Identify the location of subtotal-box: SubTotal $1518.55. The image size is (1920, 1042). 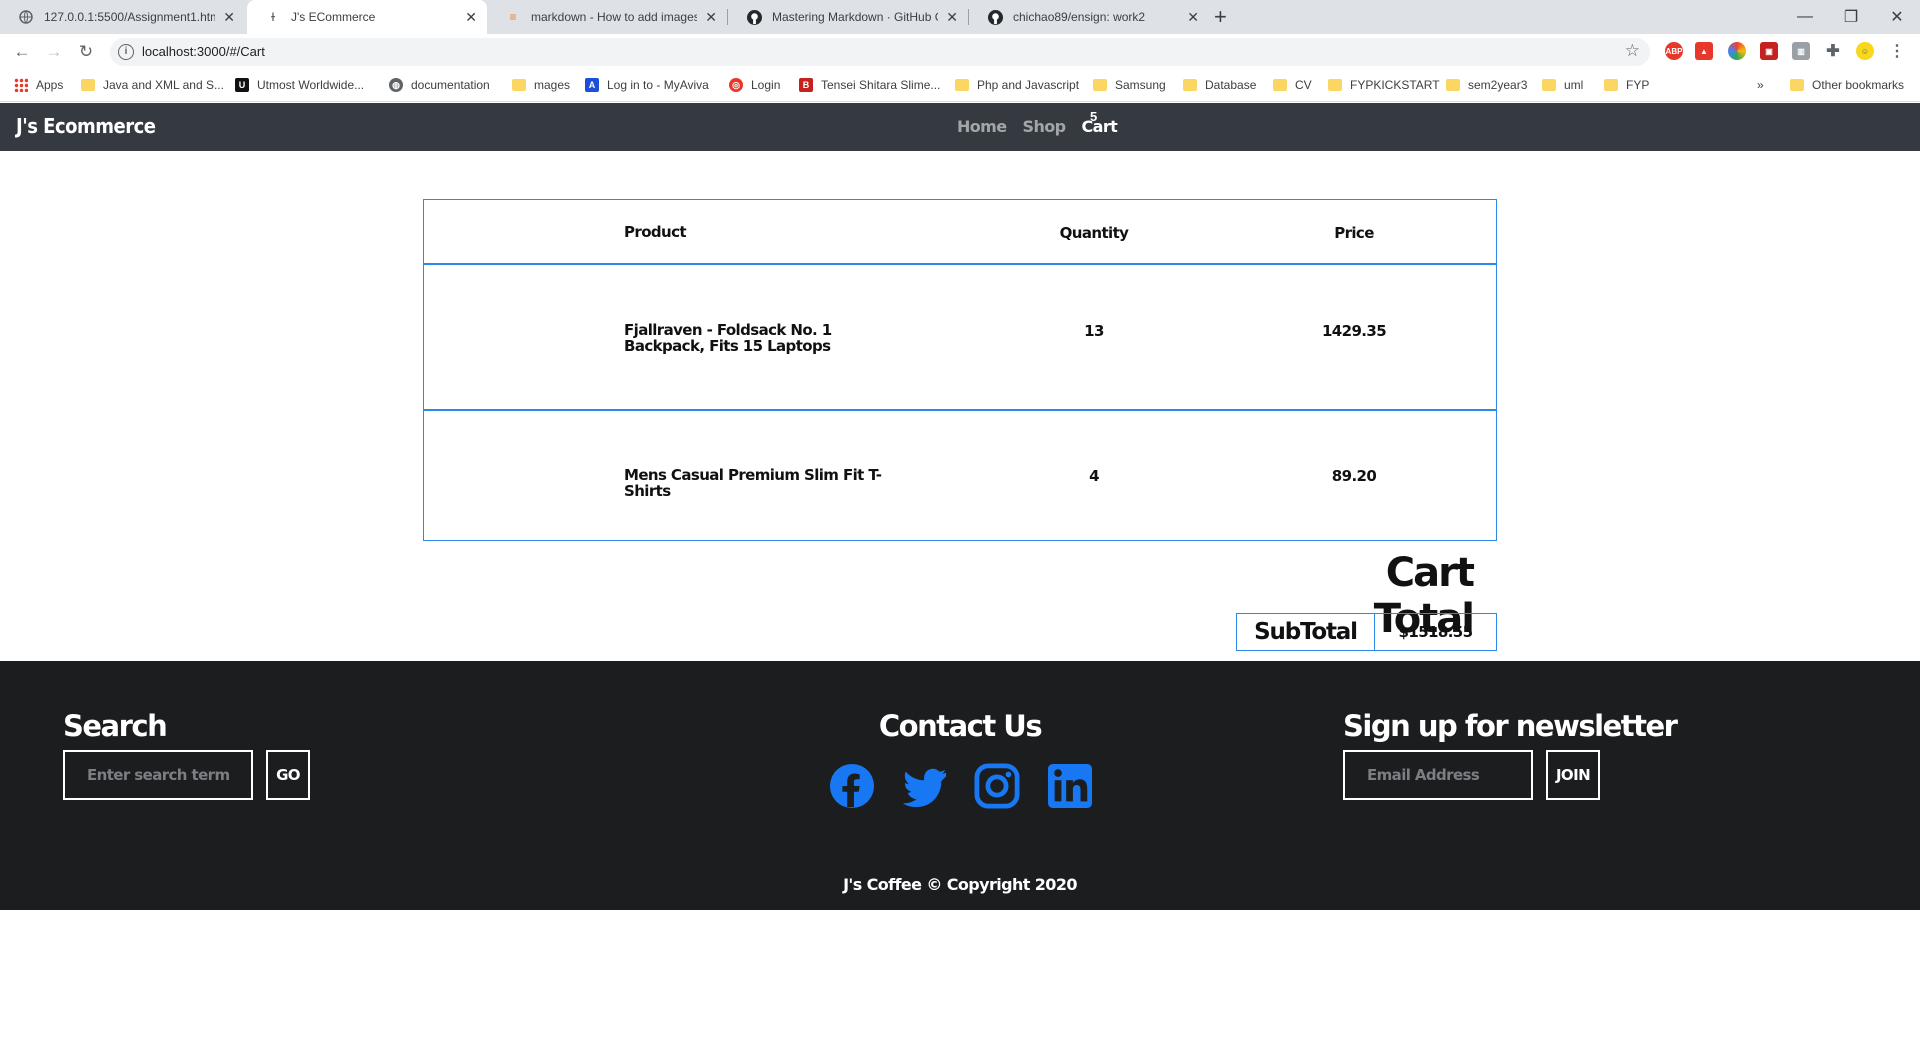
(1366, 632).